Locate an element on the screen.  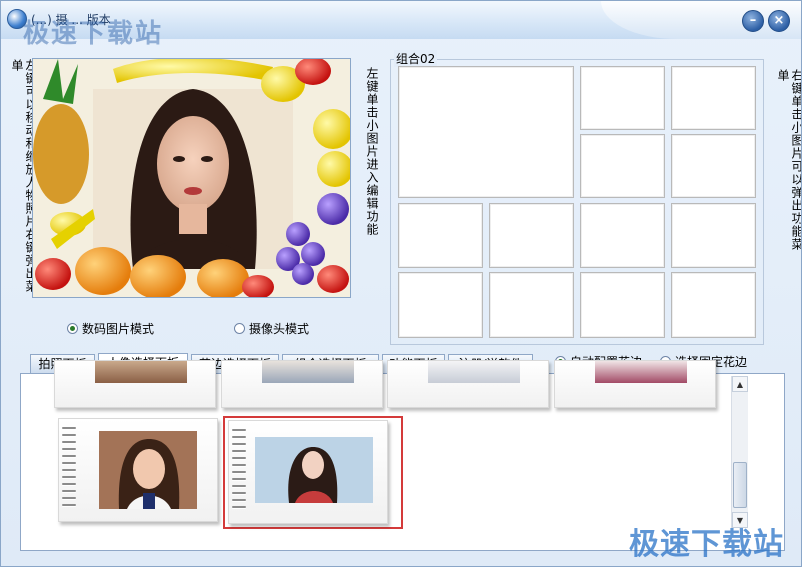
close-icon: × is located at coordinates (779, 20).